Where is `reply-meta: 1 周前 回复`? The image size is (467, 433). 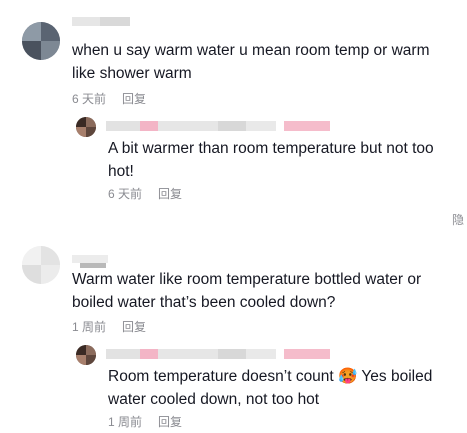 reply-meta: 1 周前 回复 is located at coordinates (145, 422).